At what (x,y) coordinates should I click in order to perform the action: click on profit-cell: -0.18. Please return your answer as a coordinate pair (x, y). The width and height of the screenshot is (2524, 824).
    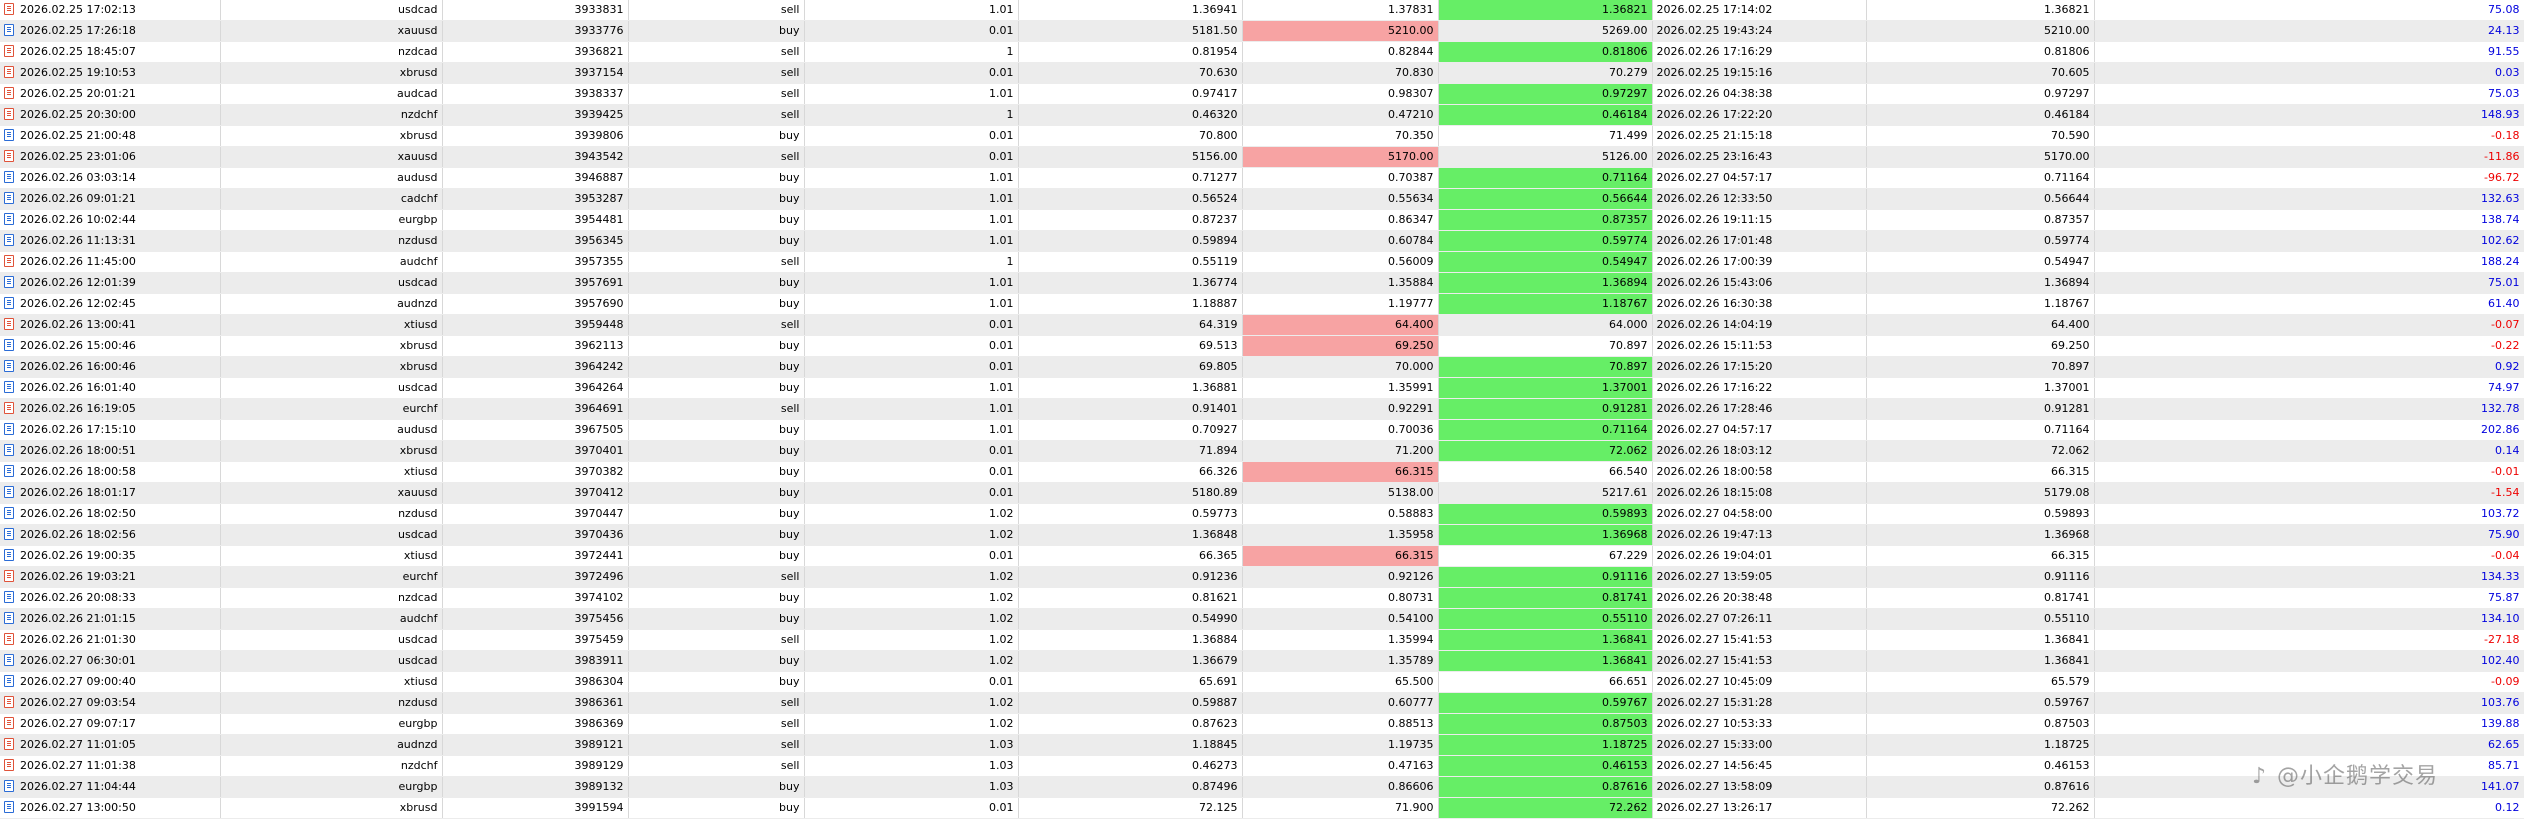
    Looking at the image, I should click on (2309, 136).